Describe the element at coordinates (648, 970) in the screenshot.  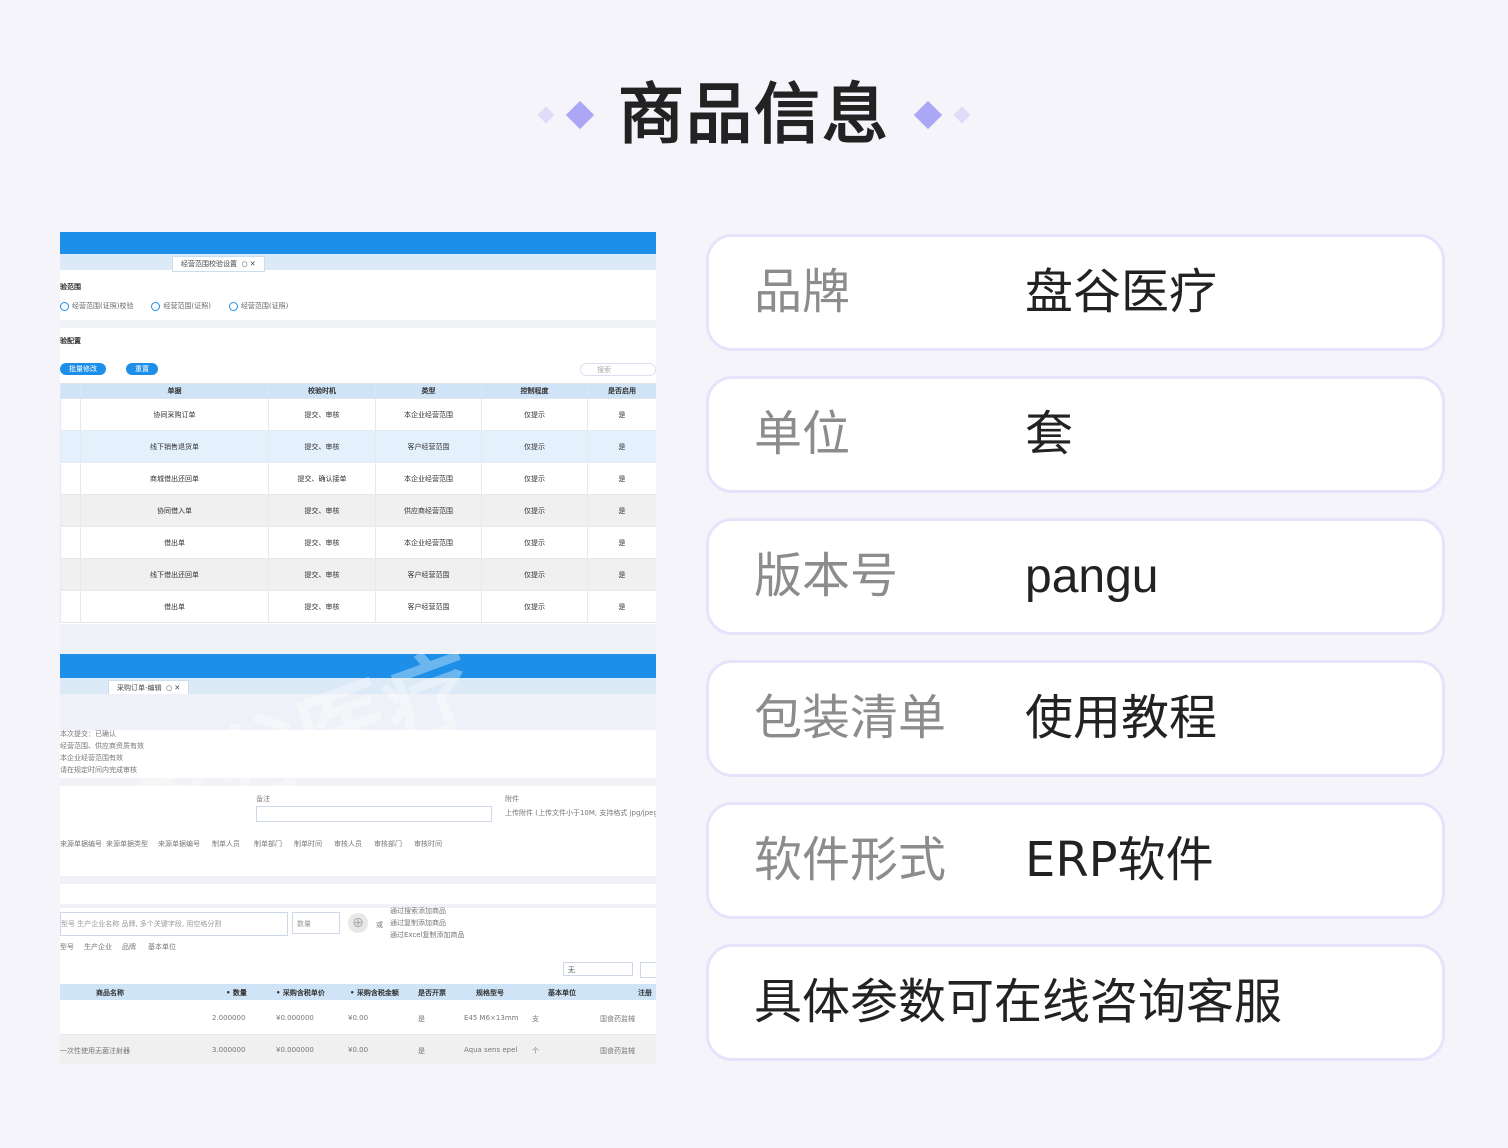
I see `search-icon` at that location.